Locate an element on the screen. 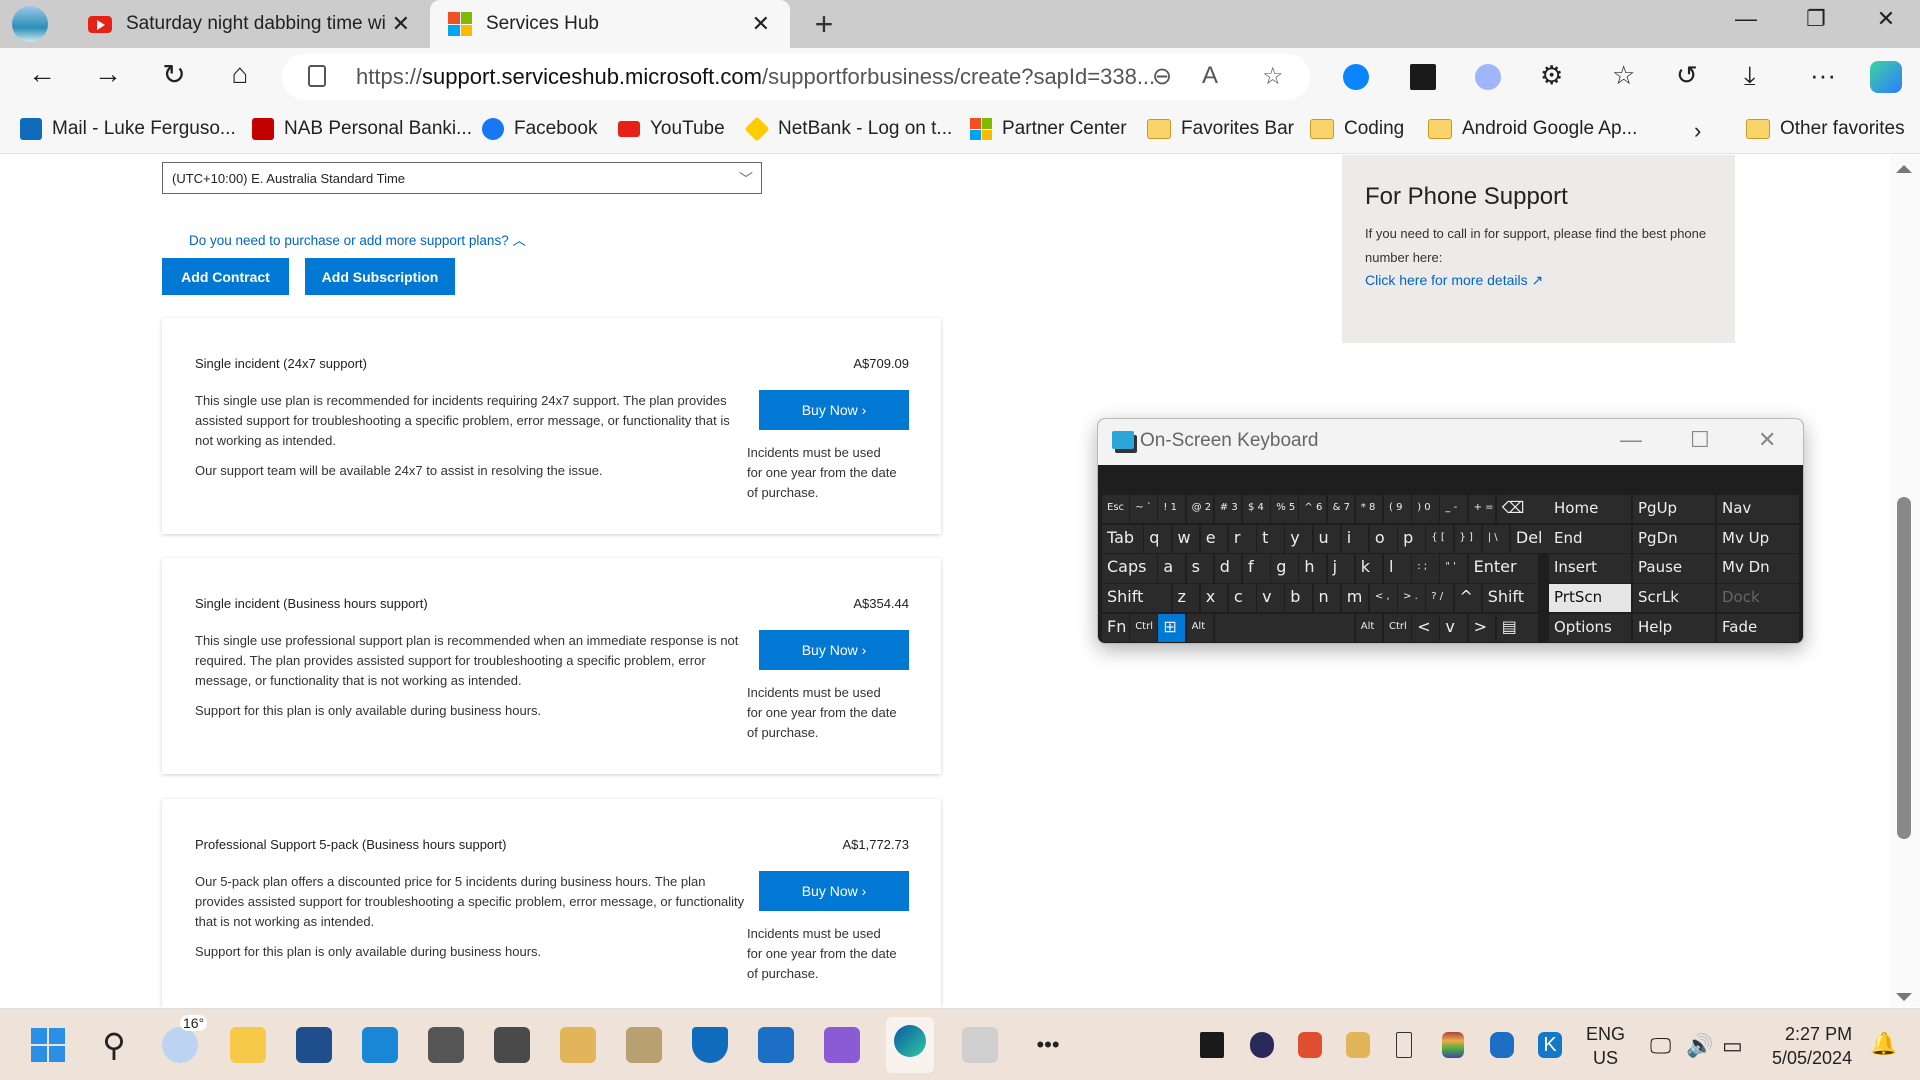  key-scrlk: ScrLk is located at coordinates (1674, 598).